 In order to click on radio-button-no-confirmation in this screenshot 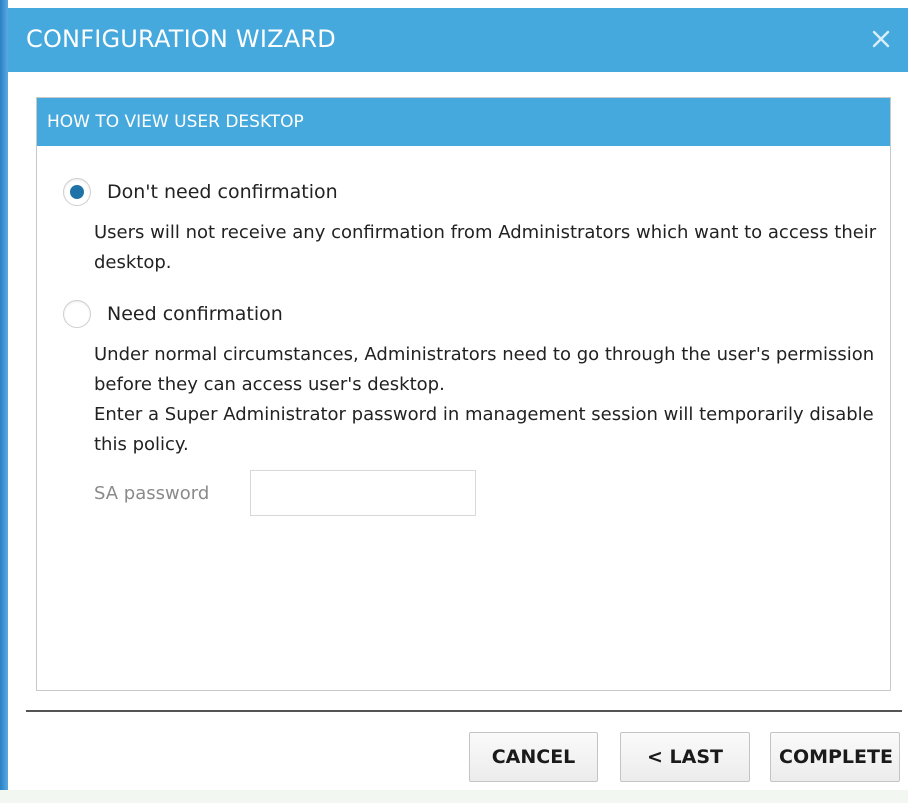, I will do `click(77, 192)`.